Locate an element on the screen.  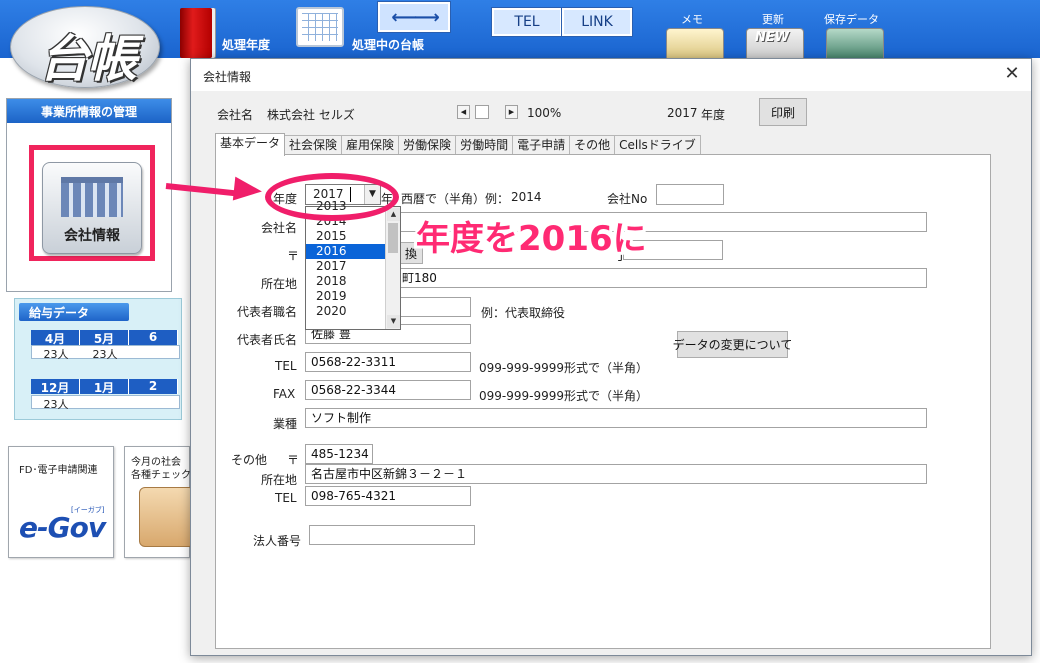
tel-hint: 099-999-9999形式で（半角） is located at coordinates (564, 368).